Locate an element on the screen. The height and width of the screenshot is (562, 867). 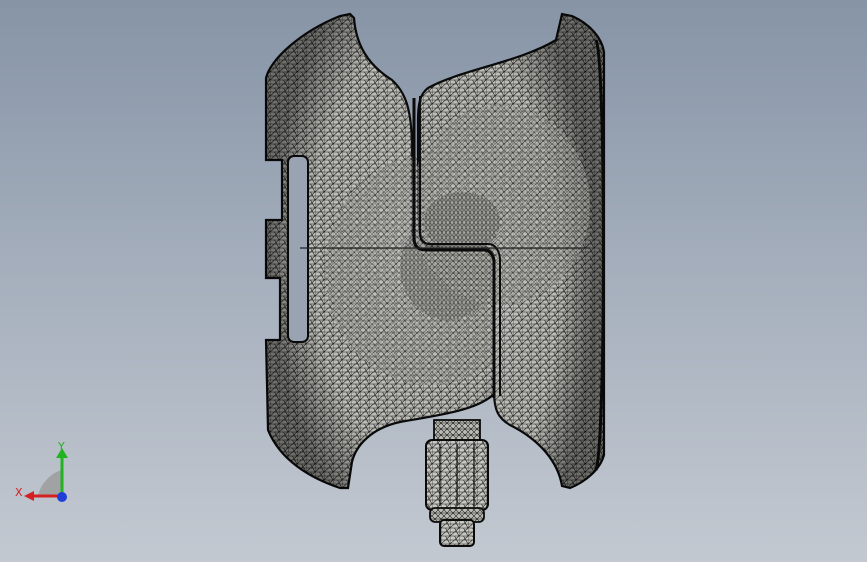
coordinate-triad: X Y is located at coordinates (47, 475).